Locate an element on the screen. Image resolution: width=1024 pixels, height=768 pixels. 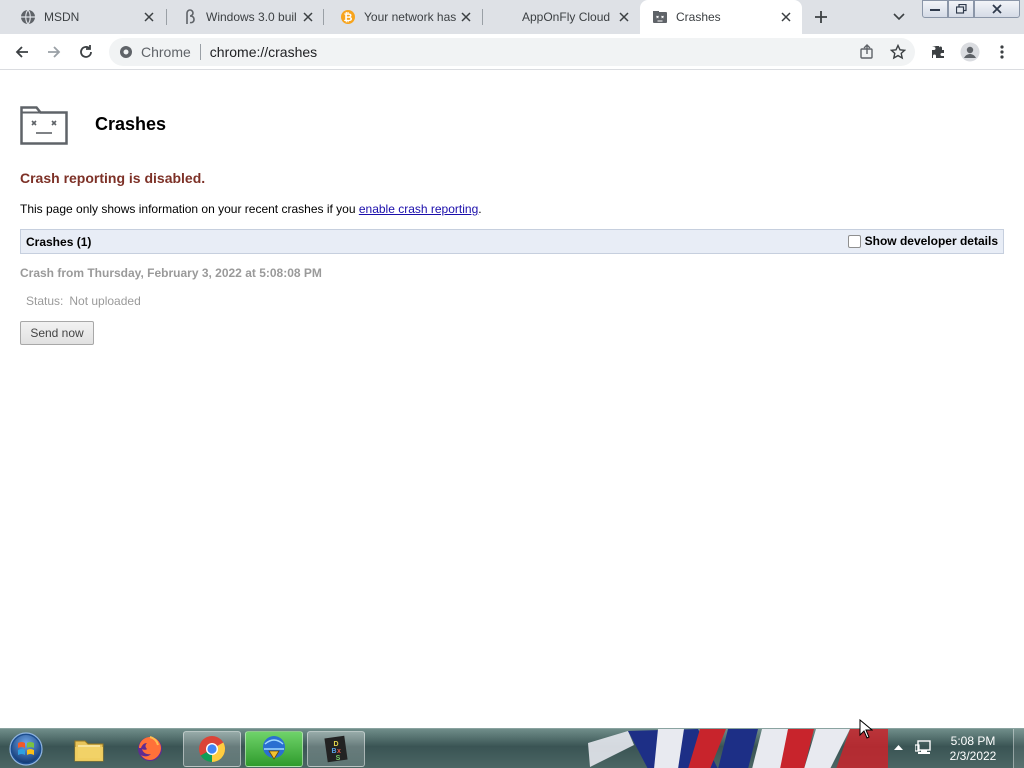
svg-text: S is located at coordinates (338, 758).